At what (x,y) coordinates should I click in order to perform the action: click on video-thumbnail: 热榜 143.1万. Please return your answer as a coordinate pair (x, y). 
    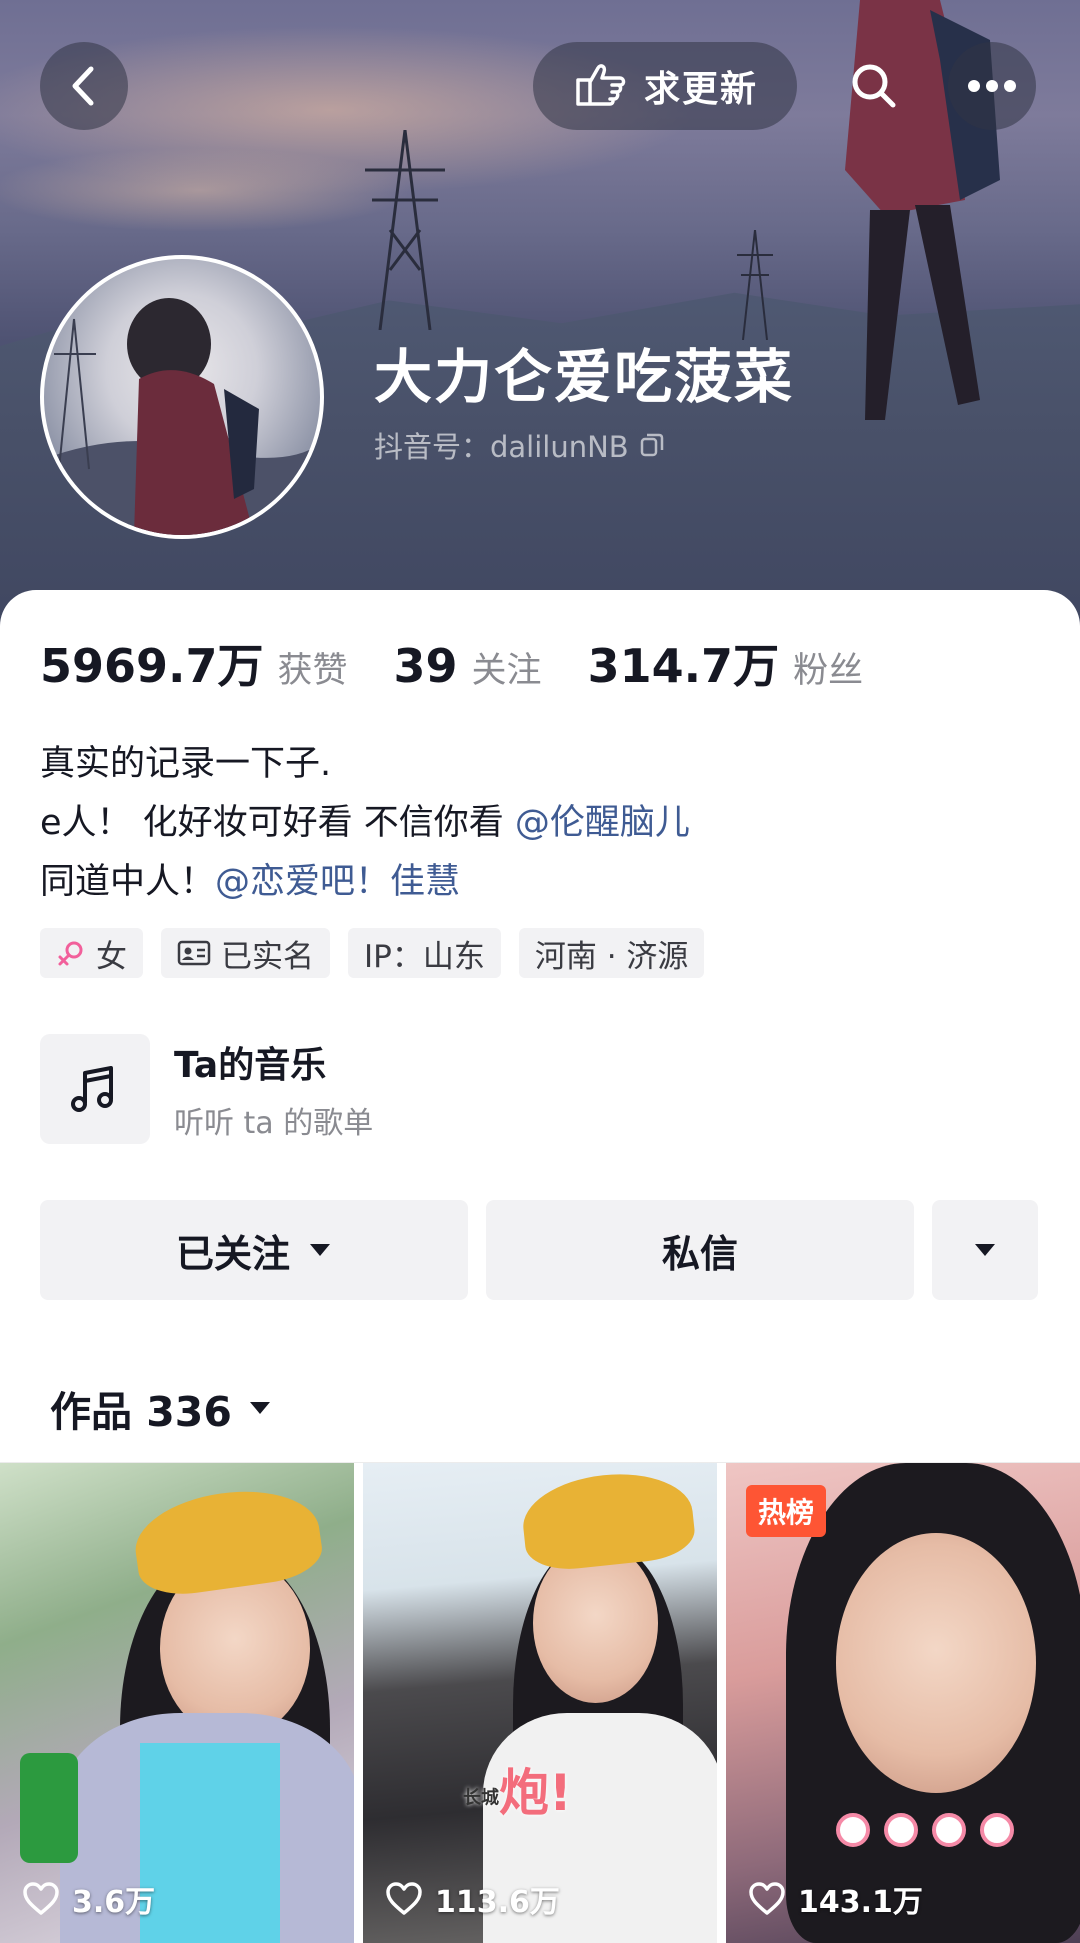
    Looking at the image, I should click on (903, 1703).